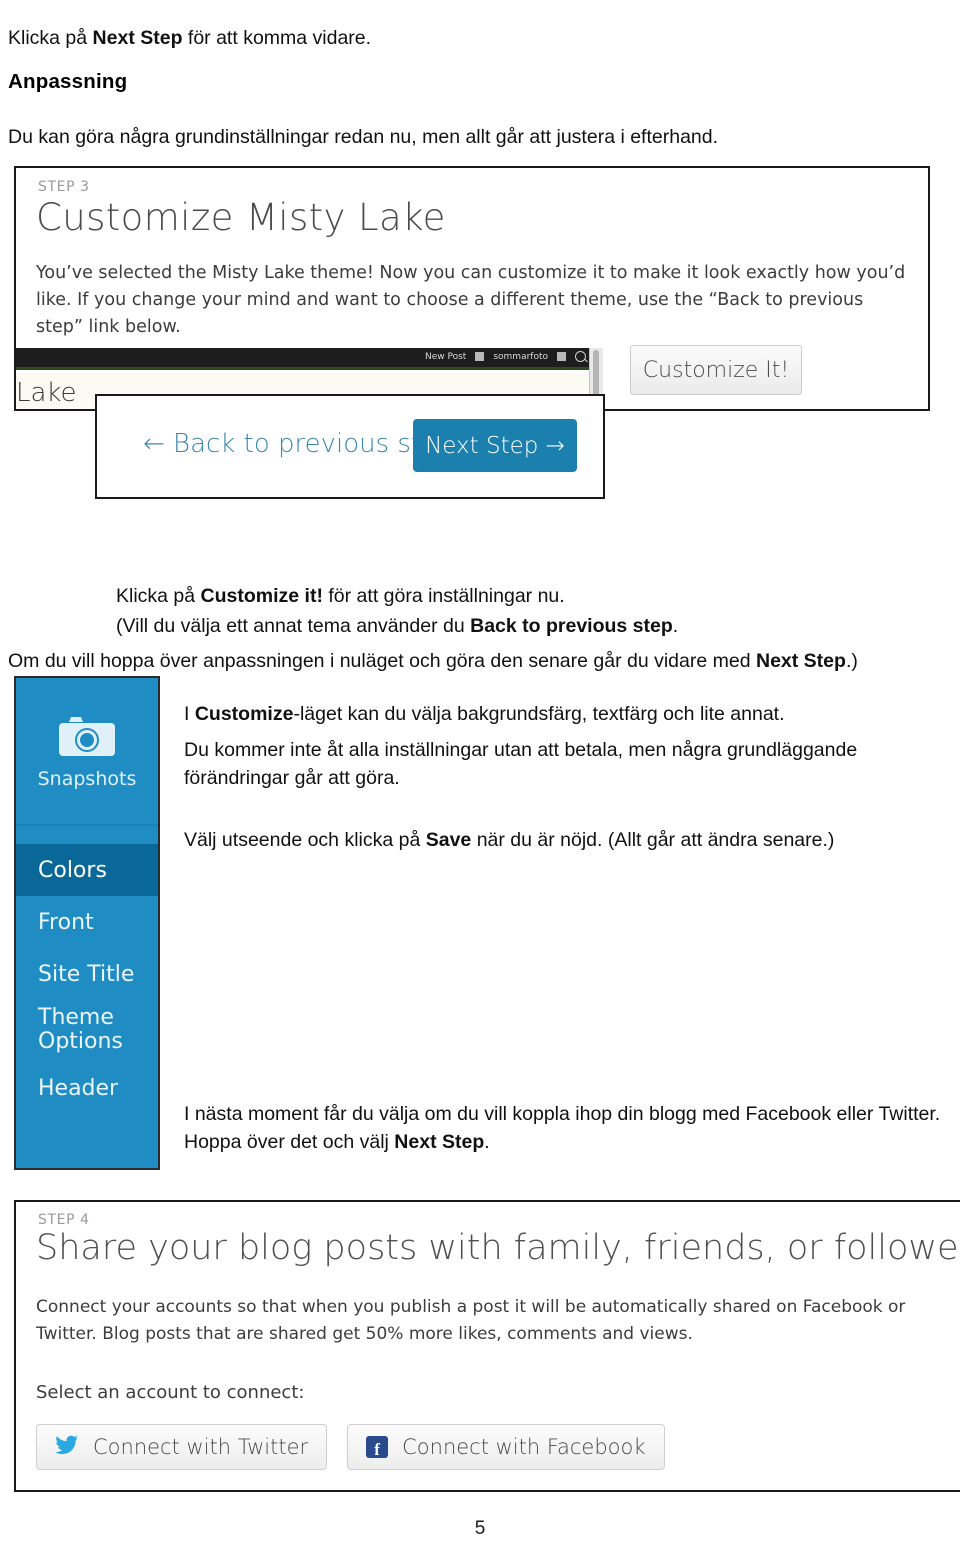 Image resolution: width=960 pixels, height=1553 pixels. What do you see at coordinates (78, 1088) in the screenshot?
I see `sidebar-item-header-label: Header` at bounding box center [78, 1088].